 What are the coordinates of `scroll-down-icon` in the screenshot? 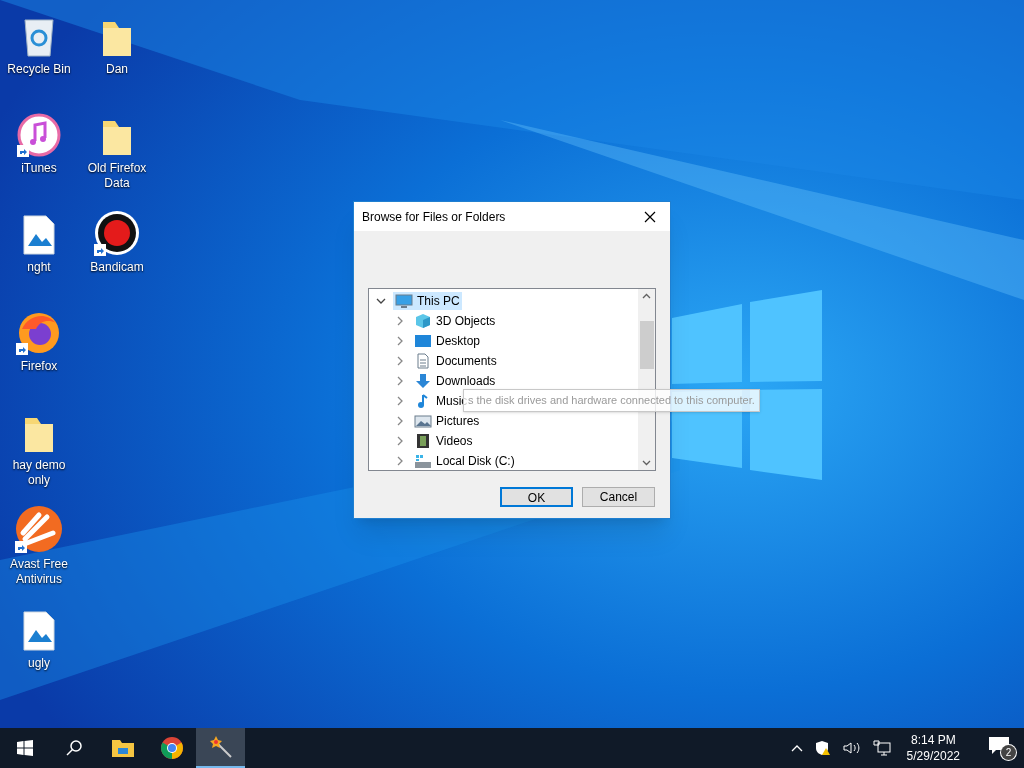 It's located at (646, 463).